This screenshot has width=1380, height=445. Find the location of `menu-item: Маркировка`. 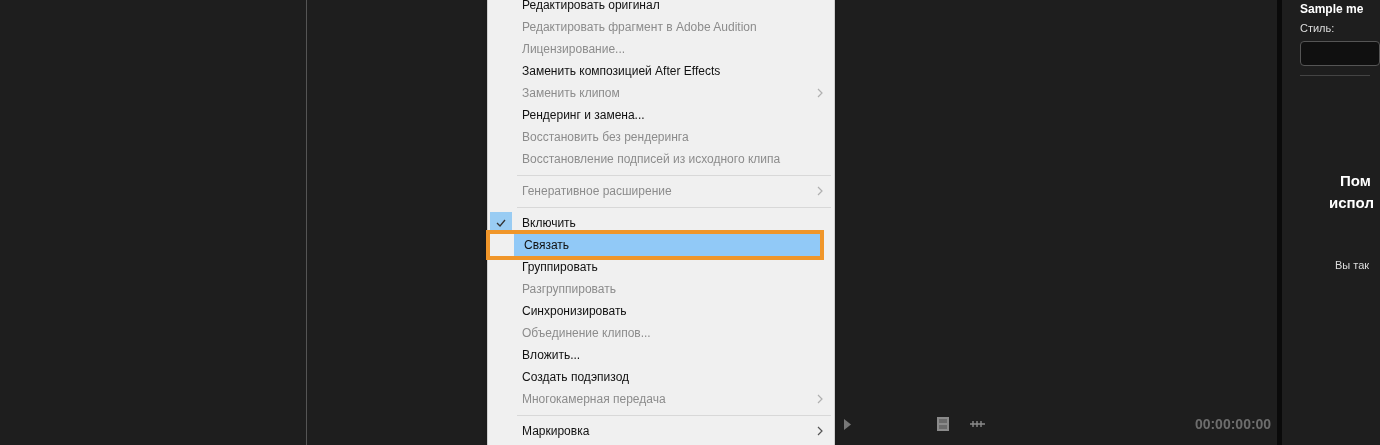

menu-item: Маркировка is located at coordinates (673, 431).